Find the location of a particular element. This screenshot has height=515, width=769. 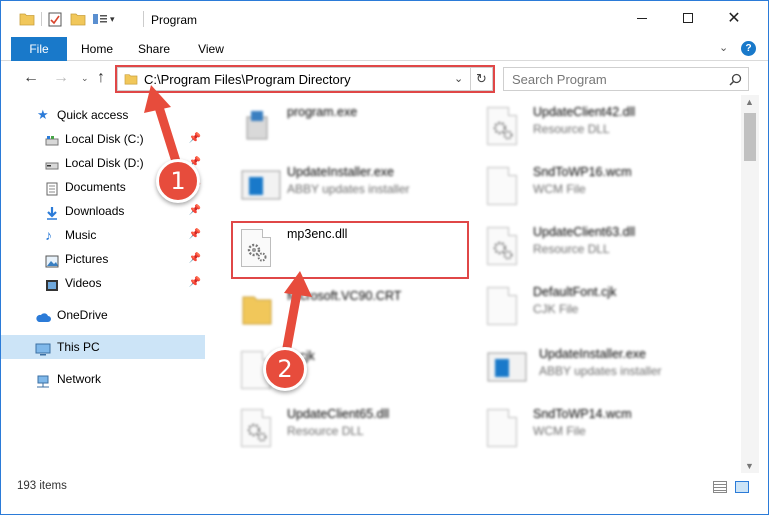

step-2-badge: 2 is located at coordinates (285, 369).